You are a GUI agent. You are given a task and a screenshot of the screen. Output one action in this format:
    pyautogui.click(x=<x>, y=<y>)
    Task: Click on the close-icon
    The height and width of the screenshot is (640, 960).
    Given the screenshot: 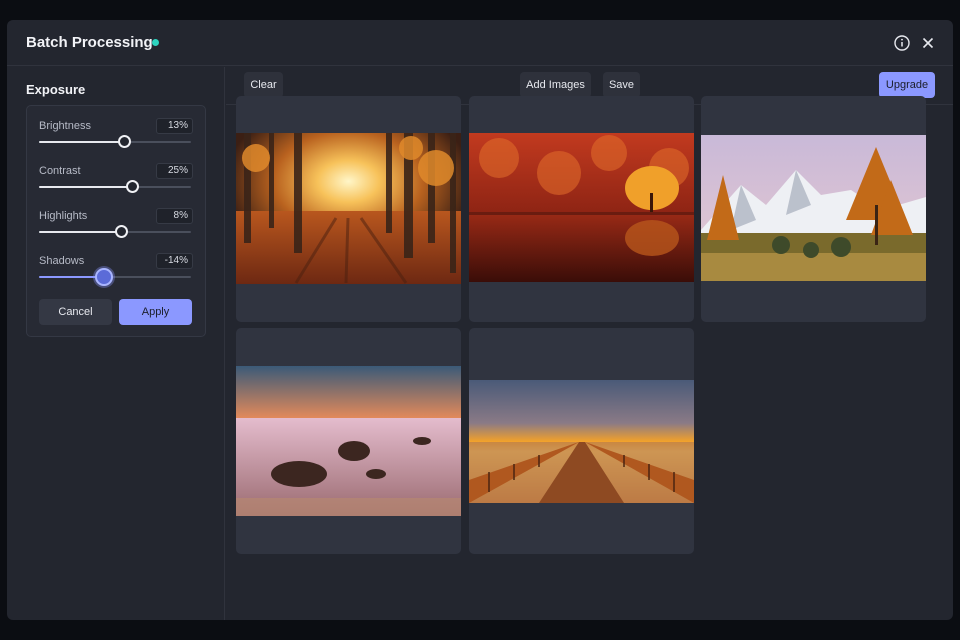 What is the action you would take?
    pyautogui.click(x=928, y=43)
    